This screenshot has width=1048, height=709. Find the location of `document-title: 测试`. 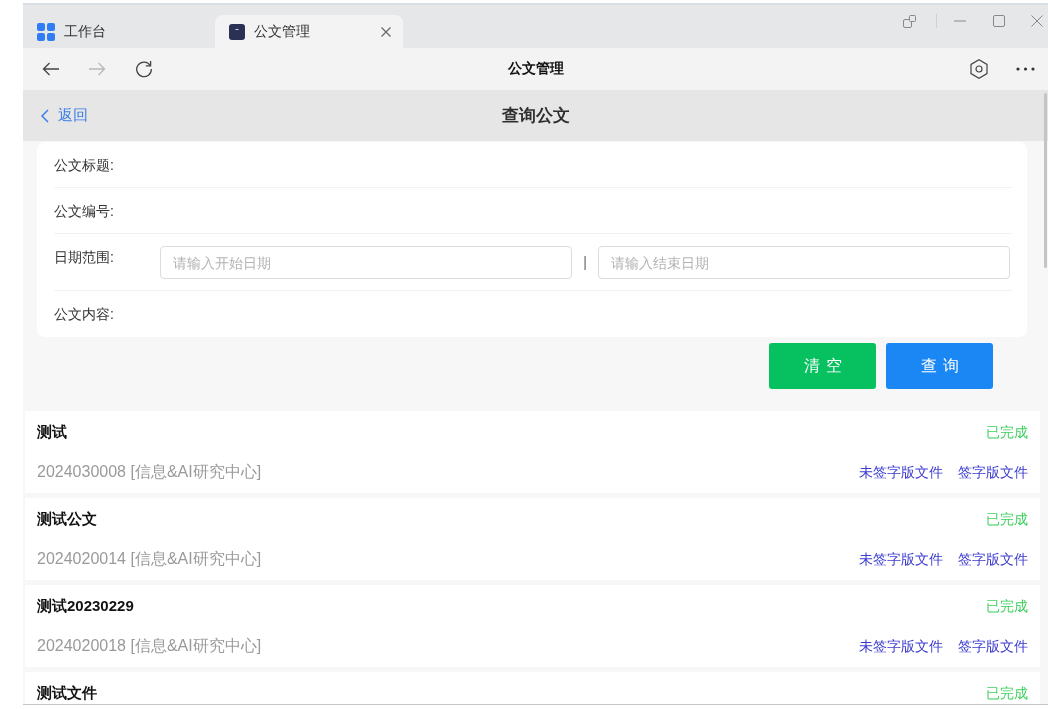

document-title: 测试 is located at coordinates (52, 432).